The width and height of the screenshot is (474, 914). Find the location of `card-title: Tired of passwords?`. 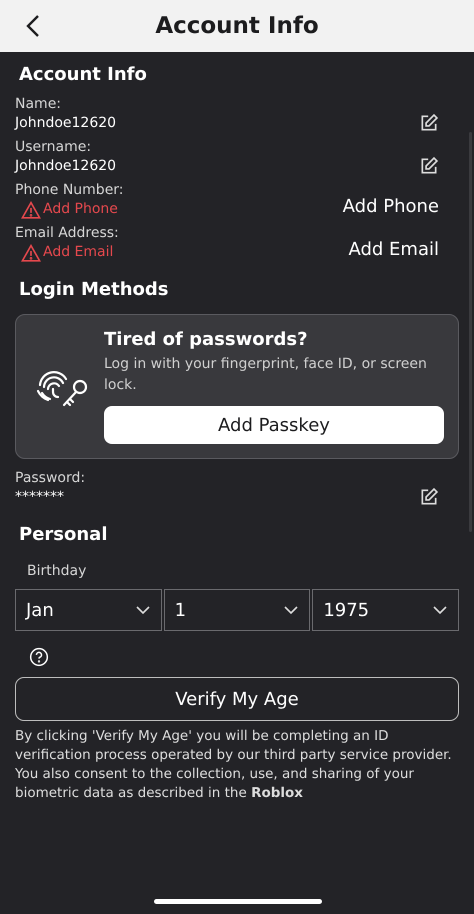

card-title: Tired of passwords? is located at coordinates (206, 339).